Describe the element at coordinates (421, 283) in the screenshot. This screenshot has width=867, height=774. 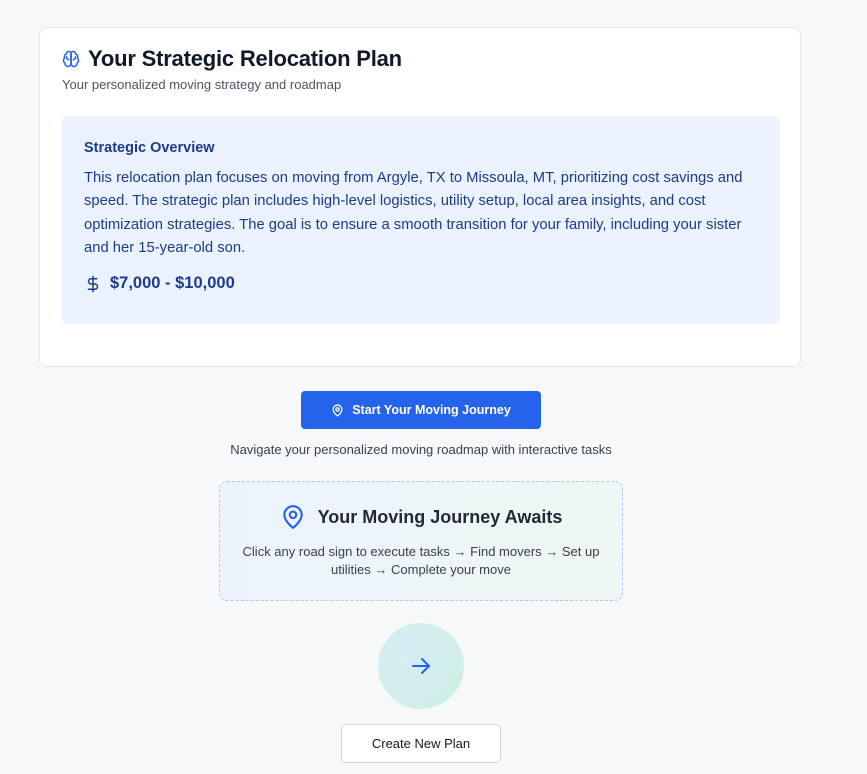
I see `budget-estimate: $7,000 - $10,000` at that location.